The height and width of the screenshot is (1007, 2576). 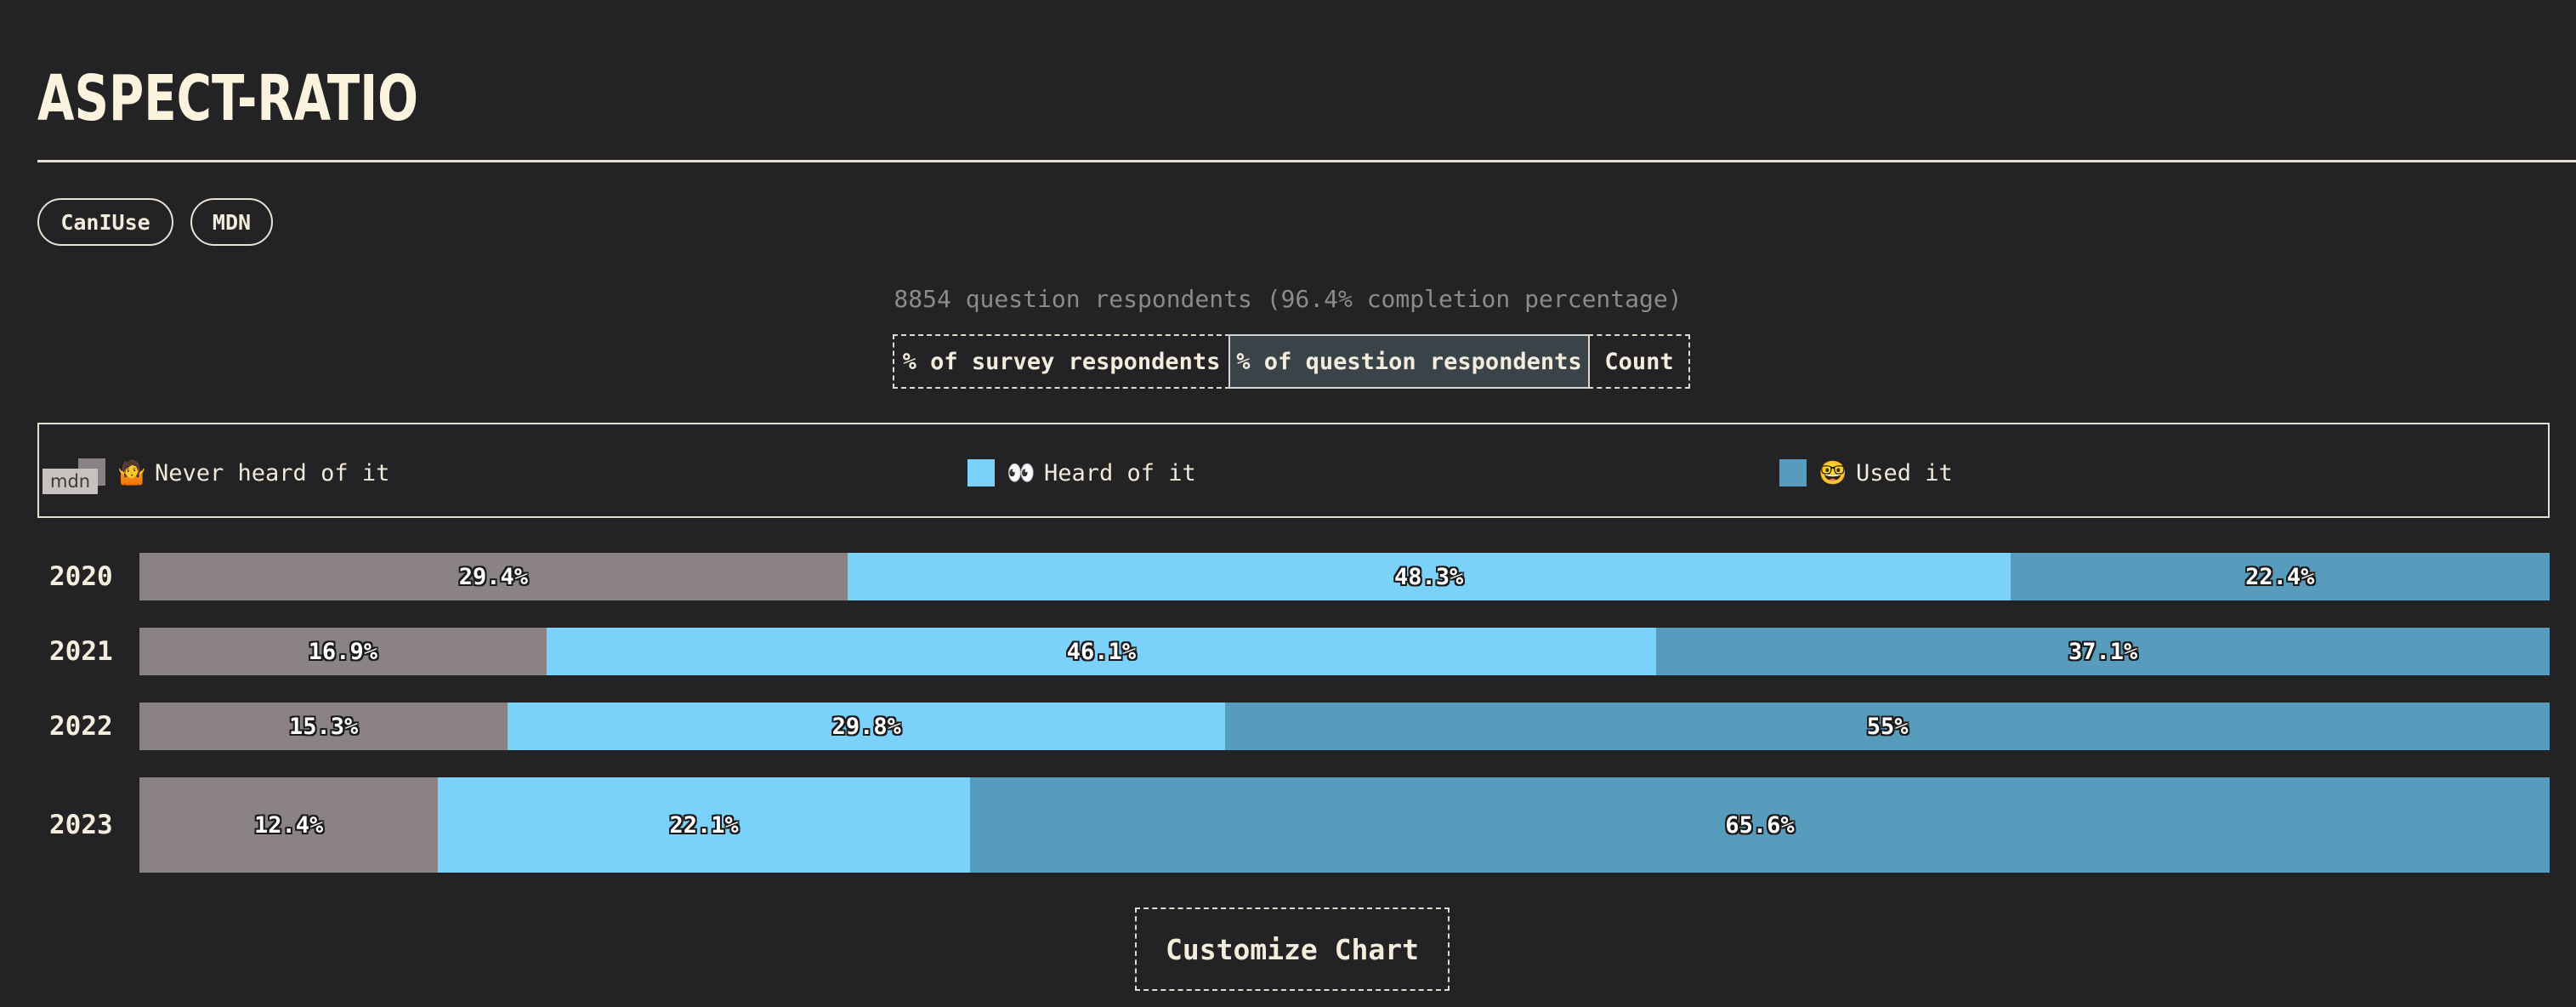 What do you see at coordinates (343, 652) in the screenshot?
I see `bar-segment: 16.9%` at bounding box center [343, 652].